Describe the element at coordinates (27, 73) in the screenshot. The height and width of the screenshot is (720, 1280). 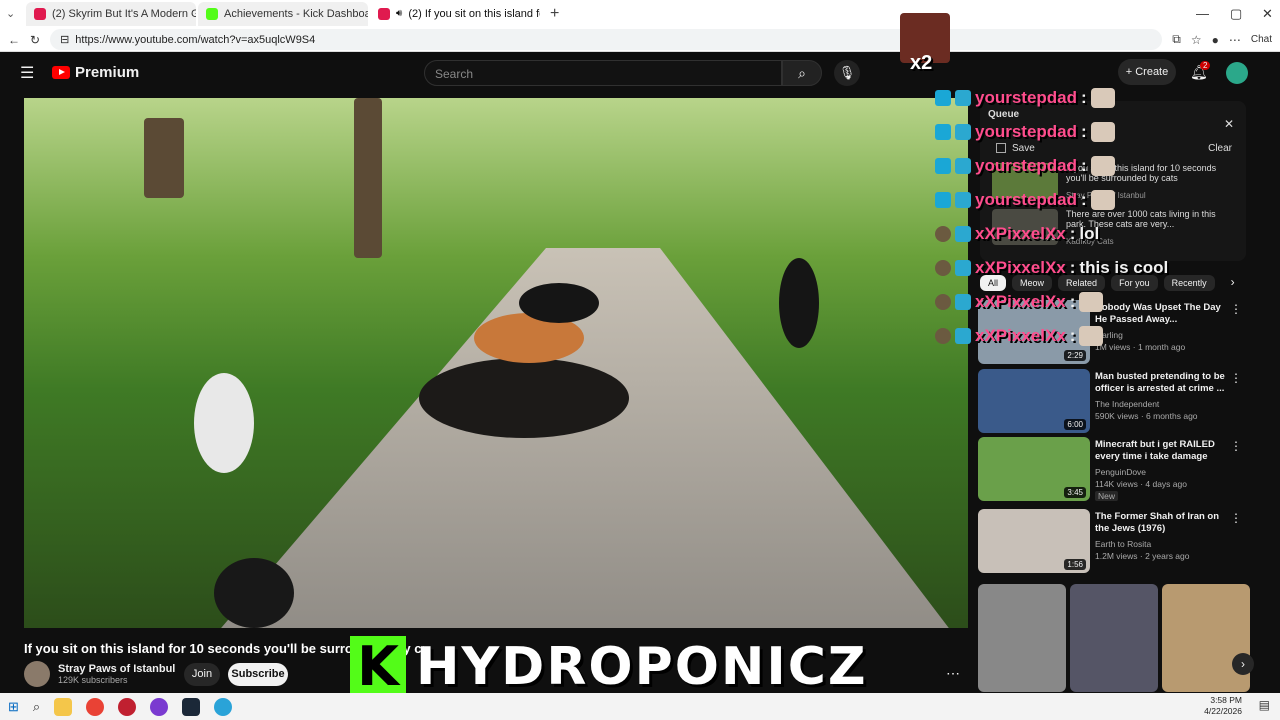
I see `menu-icon: ☰` at that location.